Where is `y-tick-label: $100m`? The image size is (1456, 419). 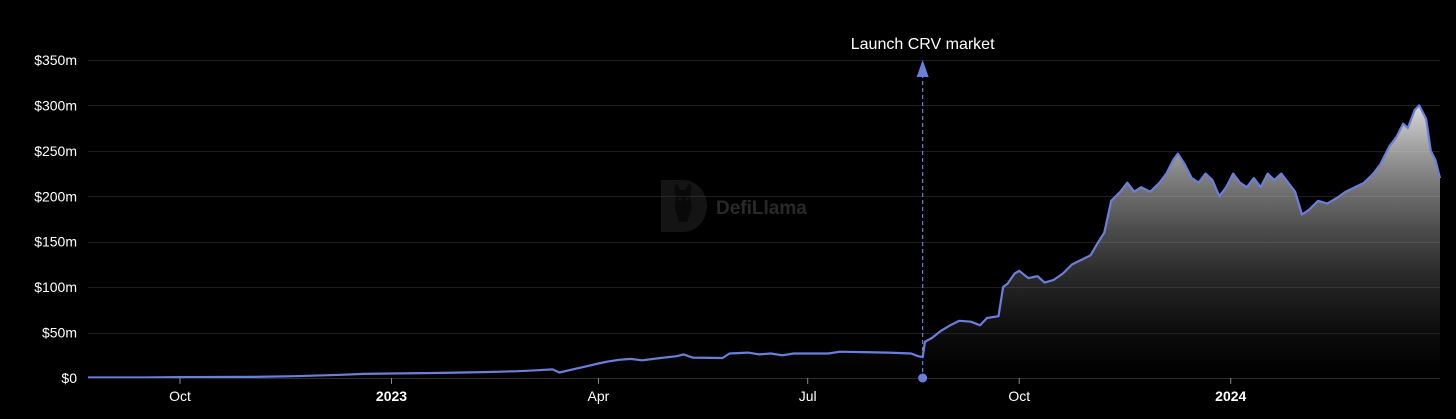
y-tick-label: $100m is located at coordinates (55, 287).